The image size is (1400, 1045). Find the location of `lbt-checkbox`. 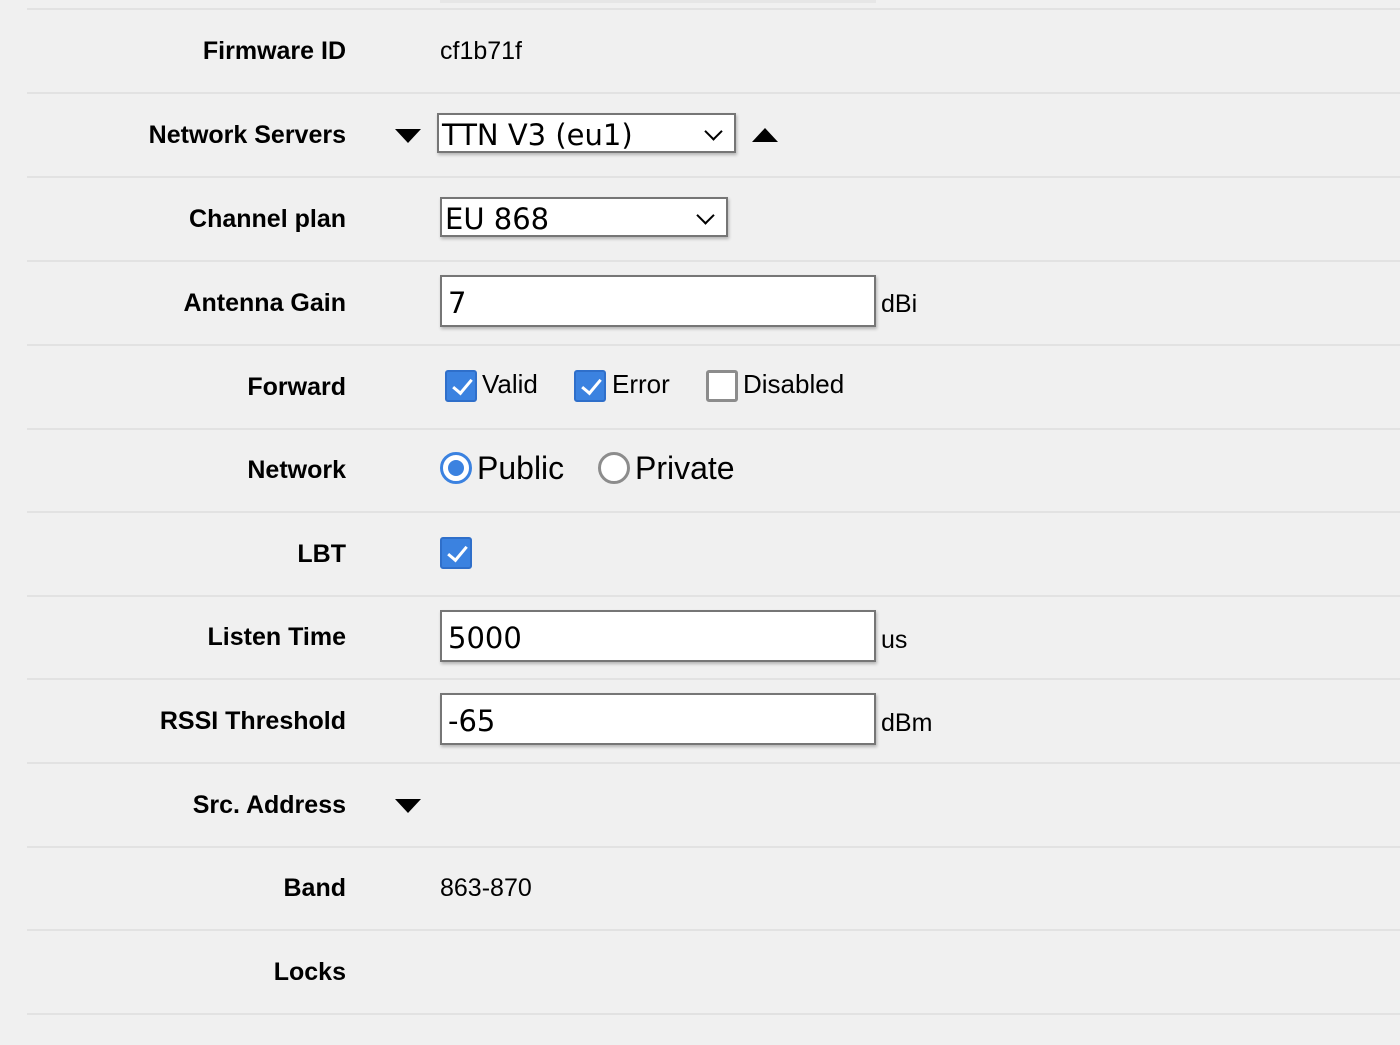

lbt-checkbox is located at coordinates (456, 553).